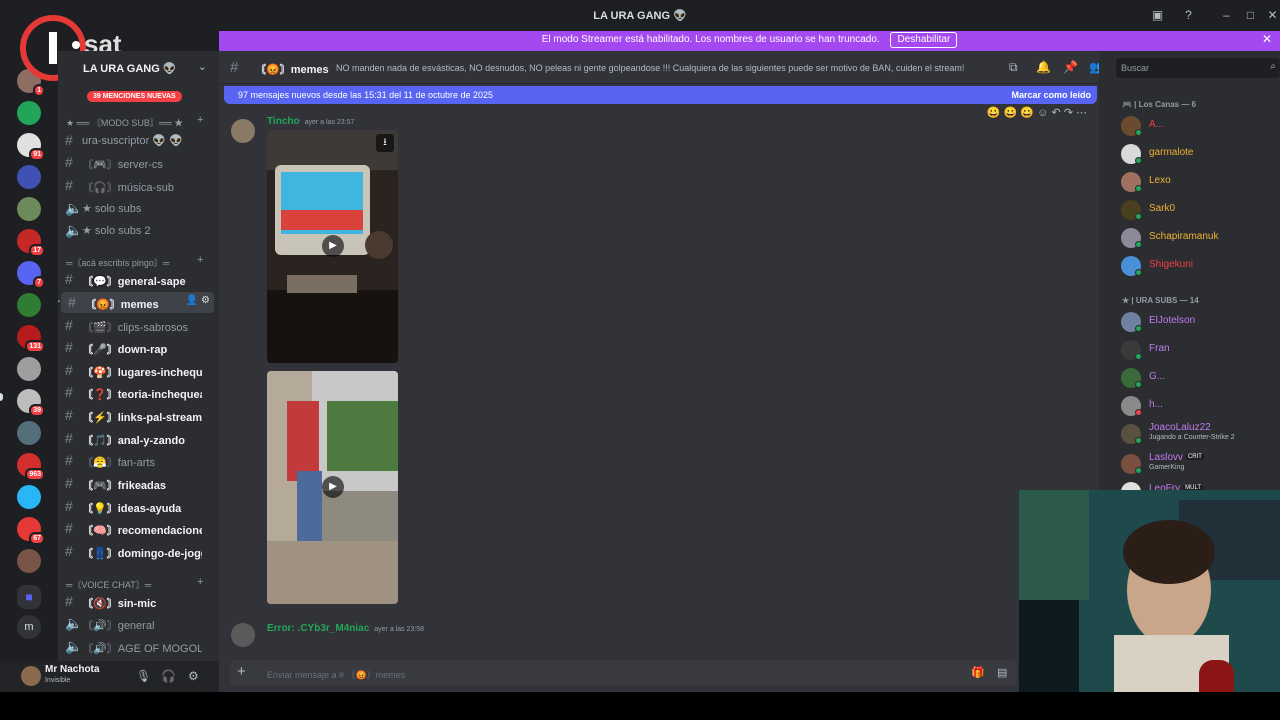 This screenshot has width=1280, height=720. Describe the element at coordinates (1267, 39) in the screenshot. I see `close-banner-icon: ✕` at that location.